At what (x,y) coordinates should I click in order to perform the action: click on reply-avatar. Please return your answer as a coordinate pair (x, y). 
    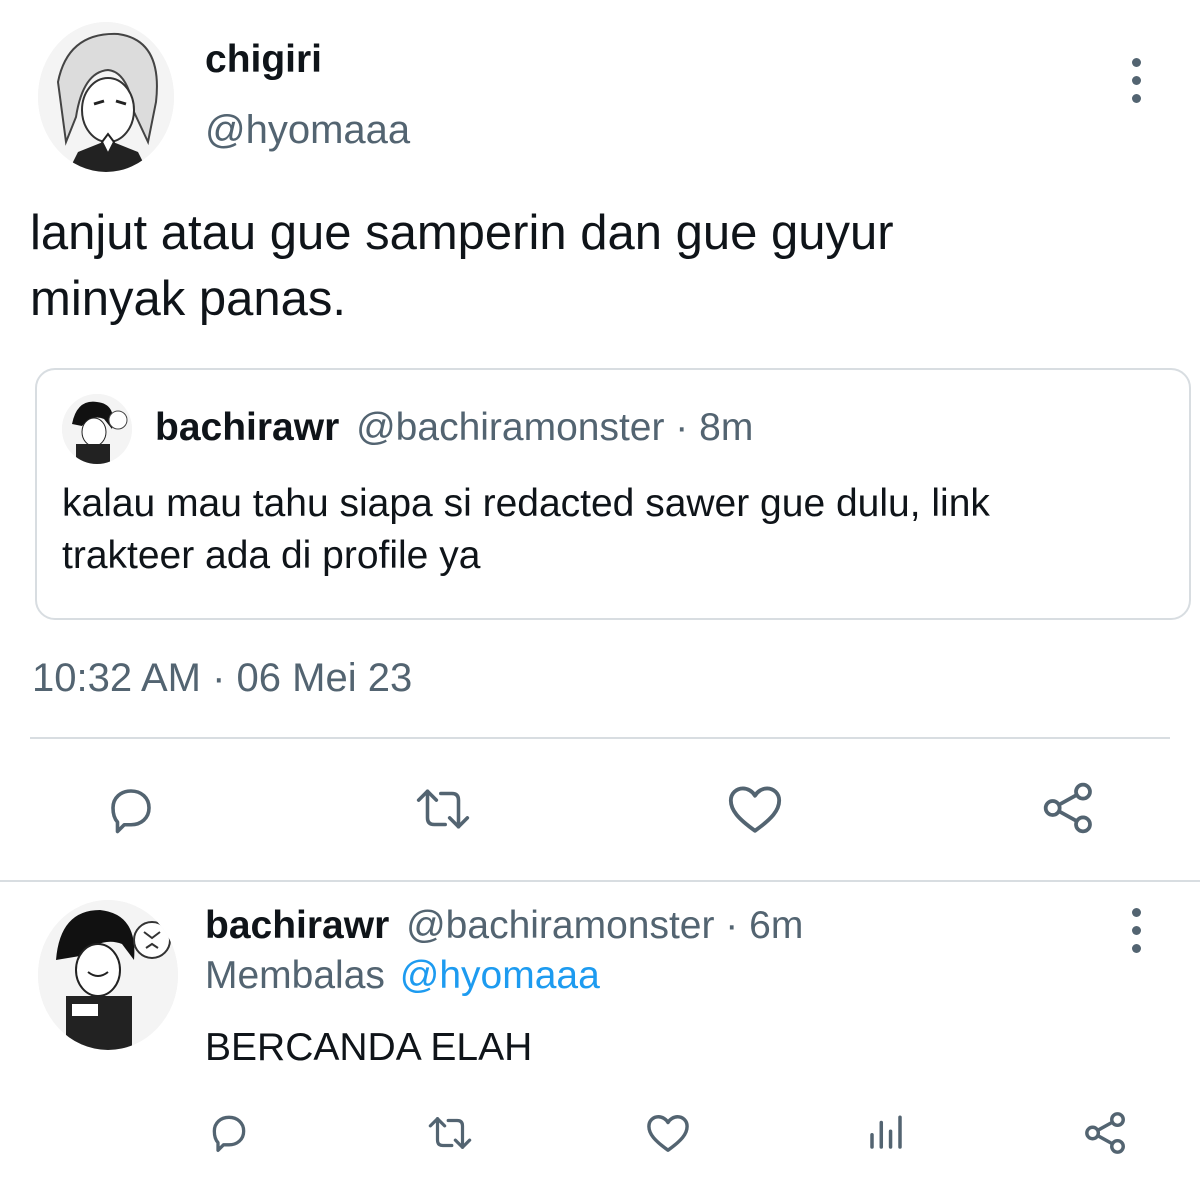
    Looking at the image, I should click on (108, 975).